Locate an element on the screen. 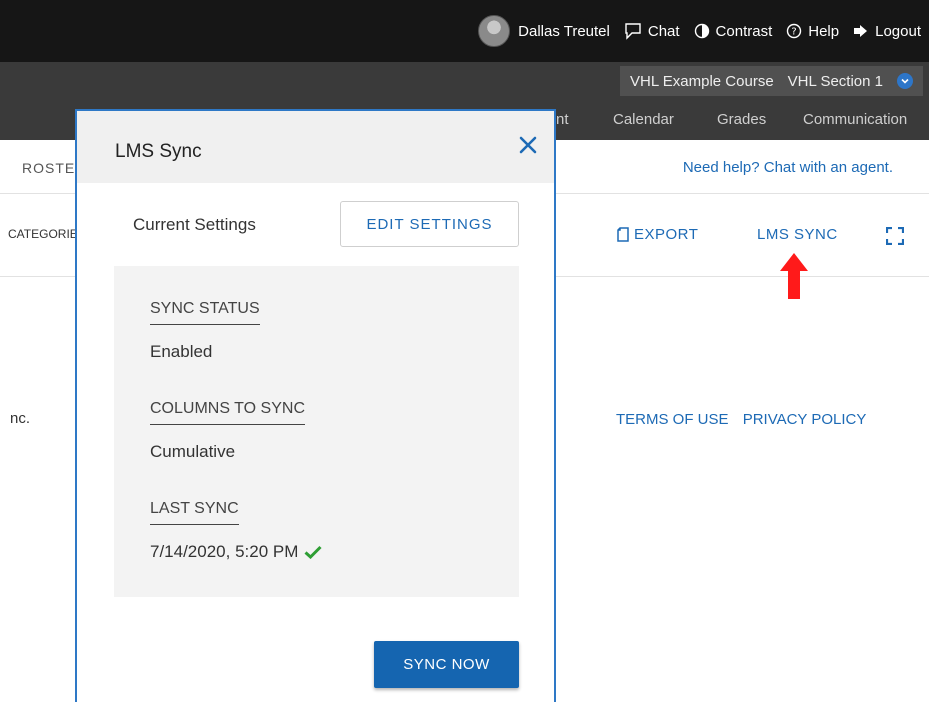 This screenshot has width=929, height=702. nav-item-grades: Grades is located at coordinates (741, 119).